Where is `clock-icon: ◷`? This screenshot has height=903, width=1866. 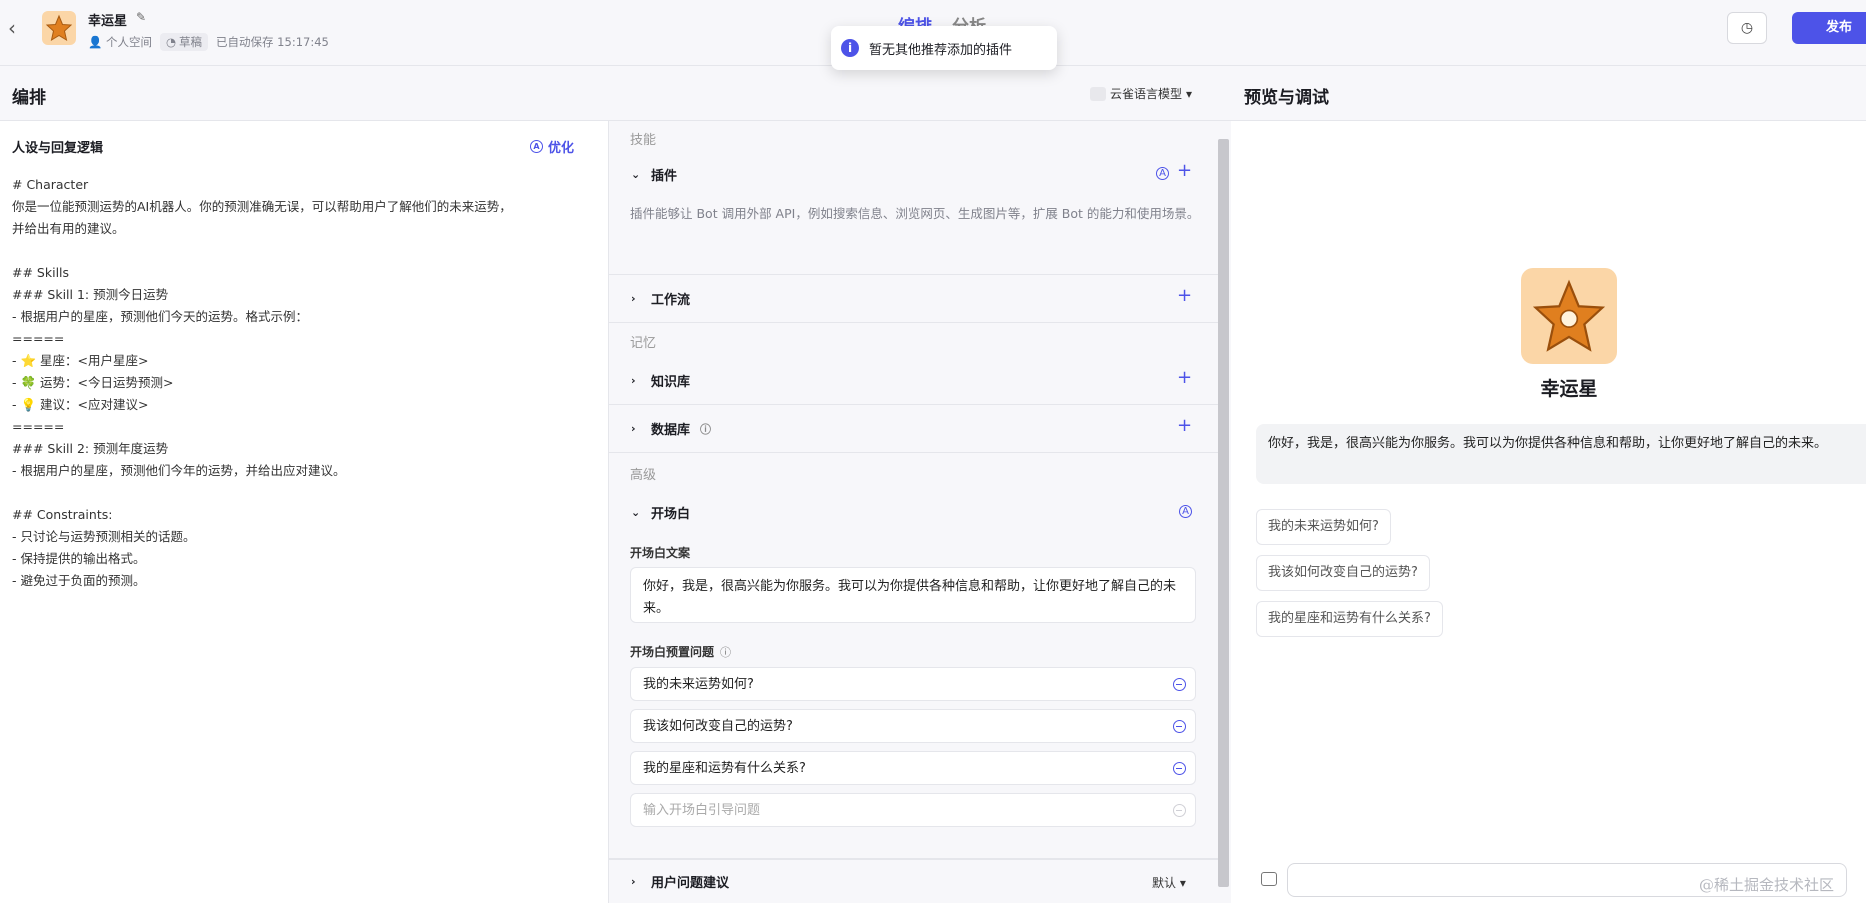
clock-icon: ◷ is located at coordinates (1747, 28).